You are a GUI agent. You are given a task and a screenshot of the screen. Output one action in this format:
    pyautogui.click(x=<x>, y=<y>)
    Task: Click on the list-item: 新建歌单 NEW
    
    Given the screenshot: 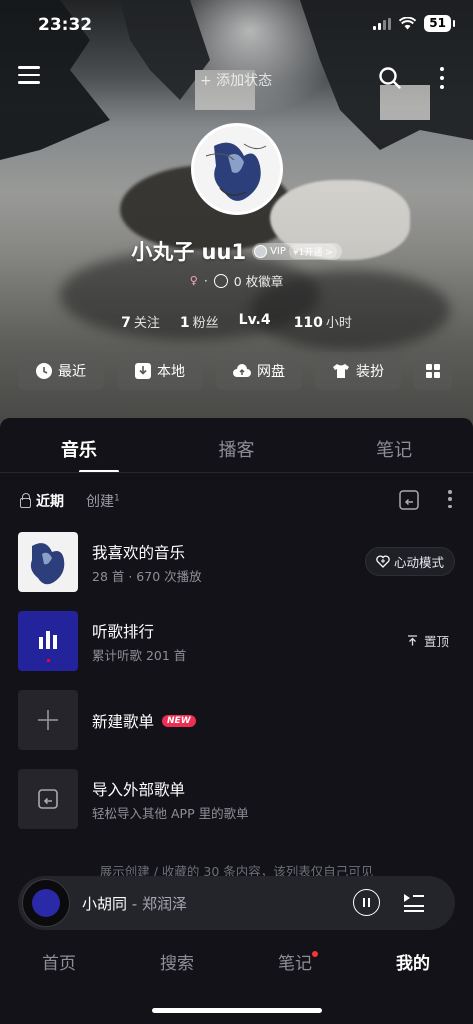 What is the action you would take?
    pyautogui.click(x=236, y=720)
    